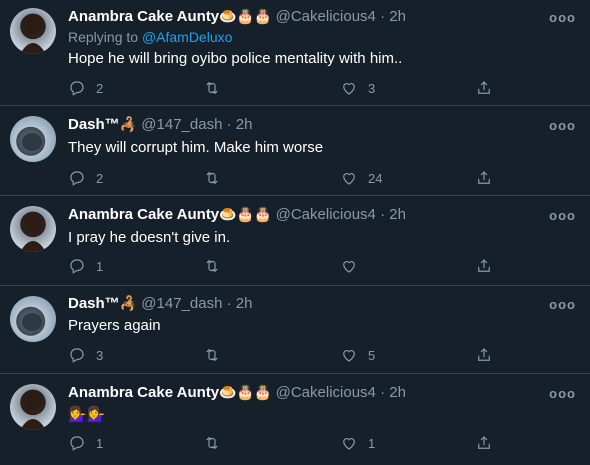  Describe the element at coordinates (323, 305) in the screenshot. I see `tweet-header: Dash™🦂 @147_dash · 2h` at that location.